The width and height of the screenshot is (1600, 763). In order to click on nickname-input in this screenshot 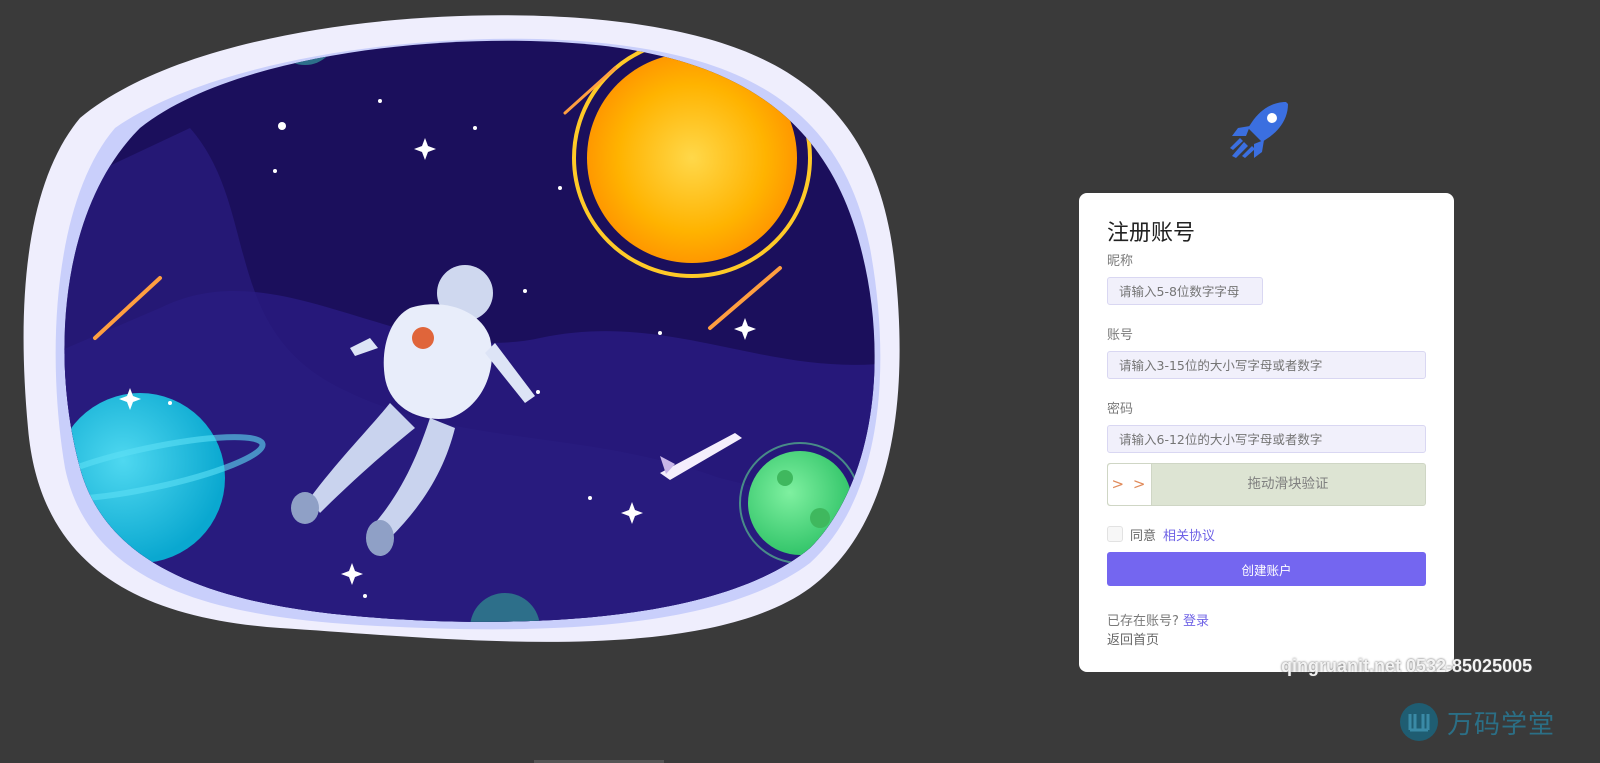, I will do `click(1185, 291)`.